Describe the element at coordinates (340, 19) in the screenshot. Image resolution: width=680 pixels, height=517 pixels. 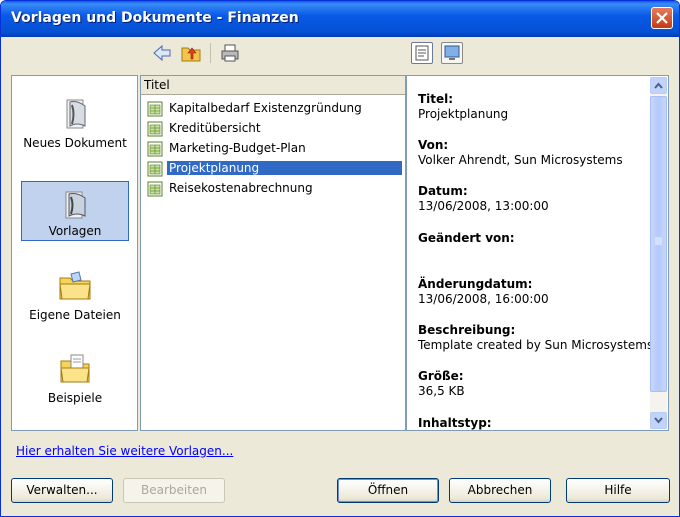
I see `title-bar: Vorlagen und Dokumente - Finanzen` at that location.